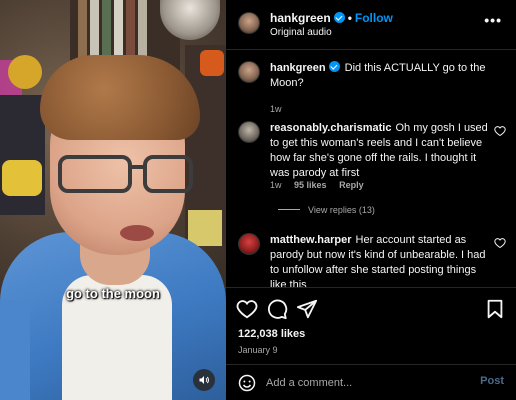  Describe the element at coordinates (247, 309) in the screenshot. I see `heart-icon` at that location.